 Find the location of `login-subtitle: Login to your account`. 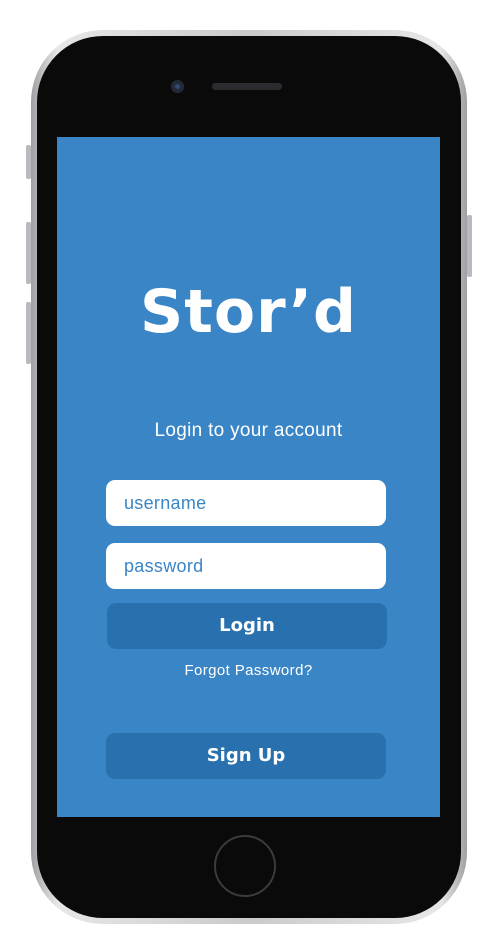

login-subtitle: Login to your account is located at coordinates (248, 430).